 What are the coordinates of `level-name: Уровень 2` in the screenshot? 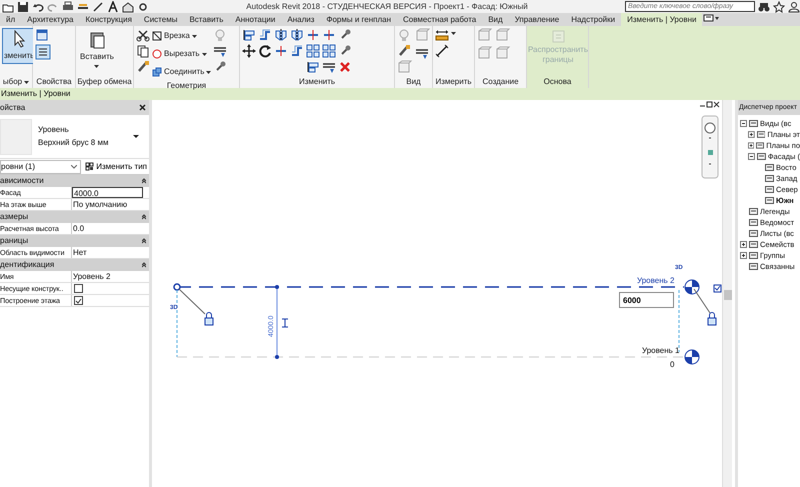 It's located at (655, 280).